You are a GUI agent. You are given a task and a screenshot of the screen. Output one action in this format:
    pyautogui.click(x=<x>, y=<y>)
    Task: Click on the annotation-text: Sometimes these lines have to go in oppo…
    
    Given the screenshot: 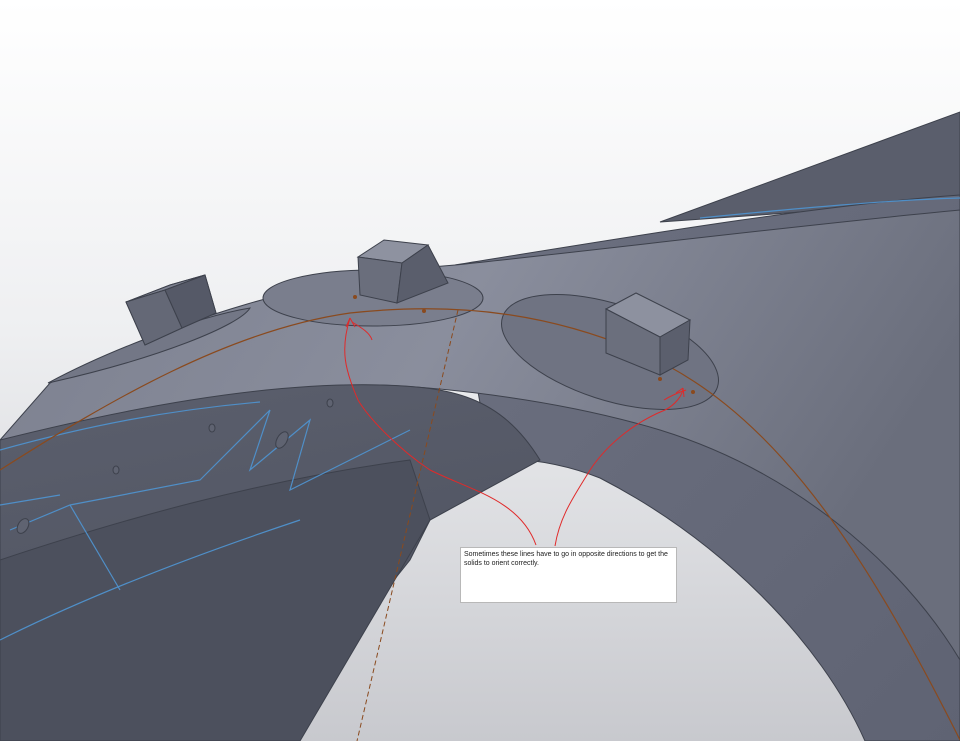 What is the action you would take?
    pyautogui.click(x=566, y=559)
    